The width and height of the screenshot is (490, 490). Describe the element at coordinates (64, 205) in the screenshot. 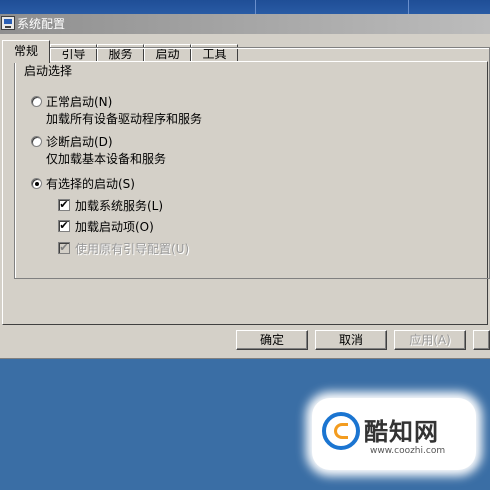

I see `load-system-services-checkbox: ✔` at that location.